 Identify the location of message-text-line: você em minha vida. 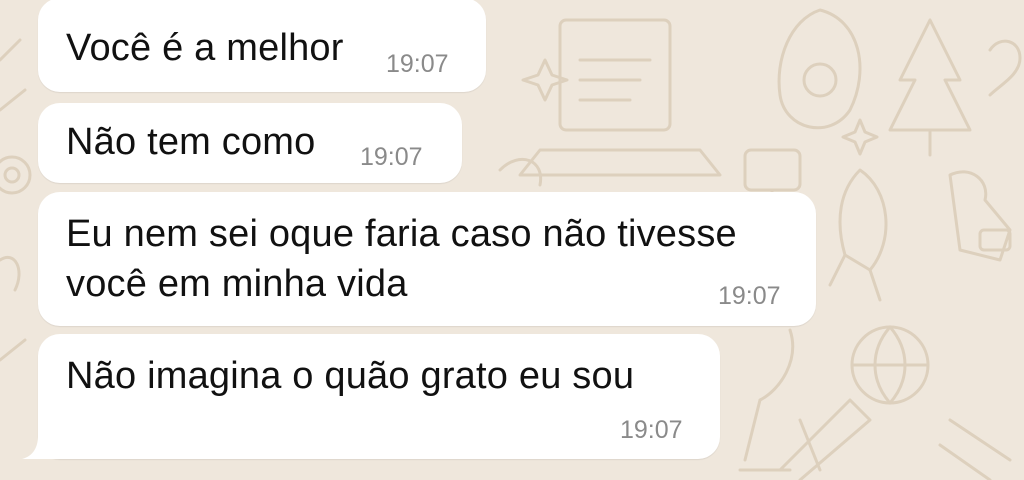
(237, 284).